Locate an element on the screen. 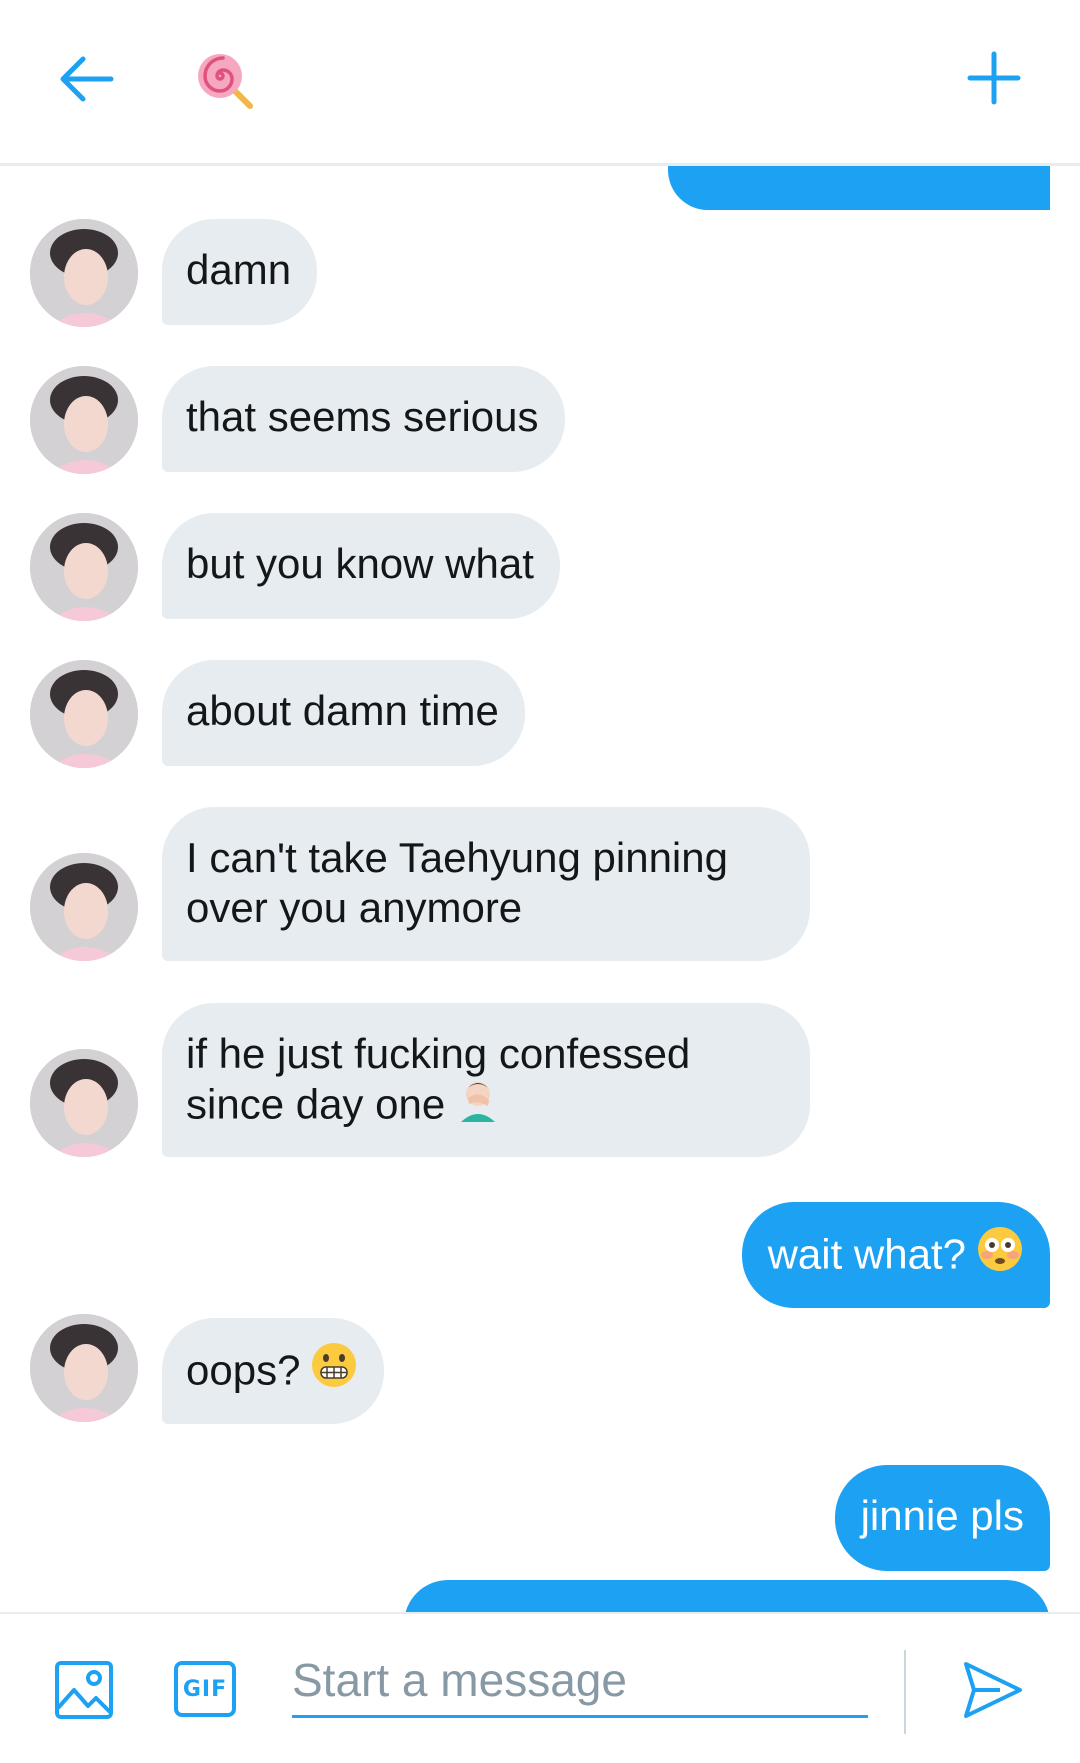 The width and height of the screenshot is (1080, 1763). incoming-message: oops? is located at coordinates (273, 1371).